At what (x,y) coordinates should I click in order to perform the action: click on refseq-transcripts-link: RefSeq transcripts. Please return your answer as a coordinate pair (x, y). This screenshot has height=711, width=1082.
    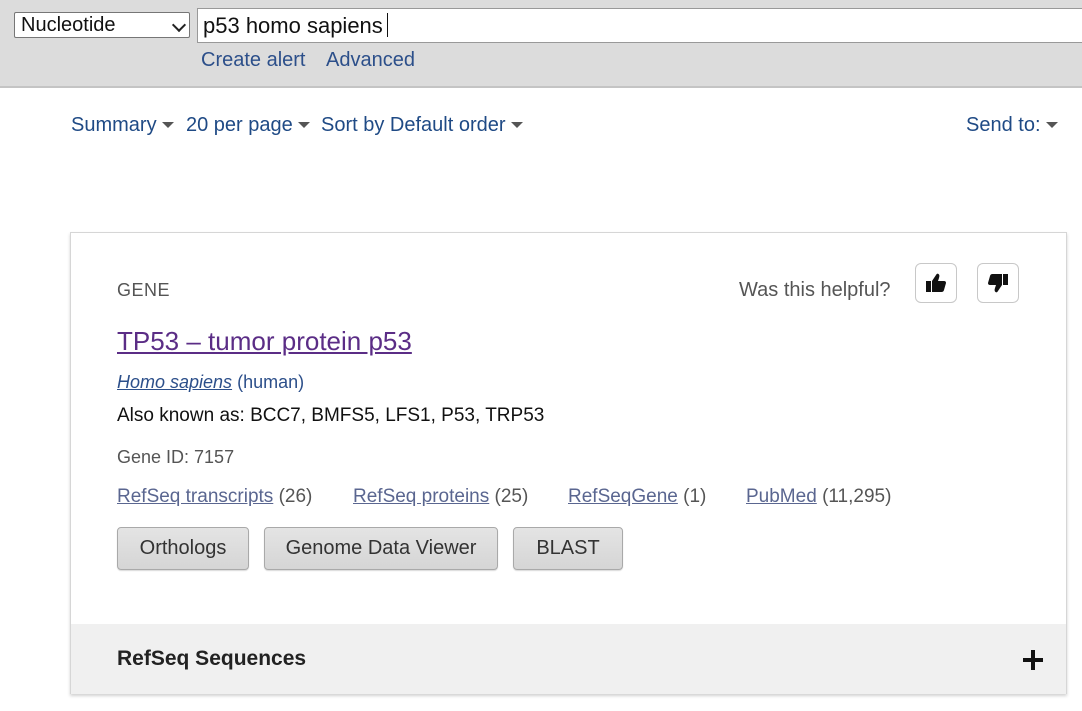
    Looking at the image, I should click on (195, 496).